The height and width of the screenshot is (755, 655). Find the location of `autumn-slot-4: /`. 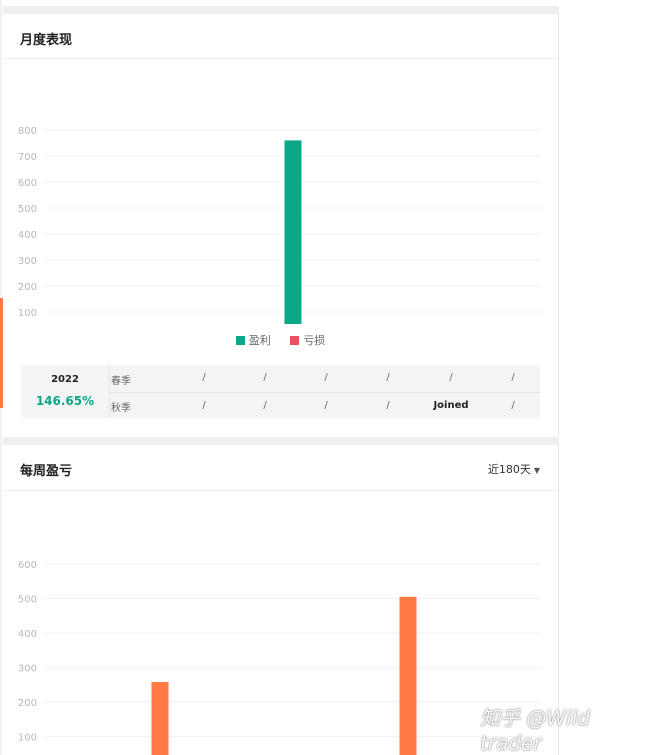

autumn-slot-4: / is located at coordinates (388, 405).